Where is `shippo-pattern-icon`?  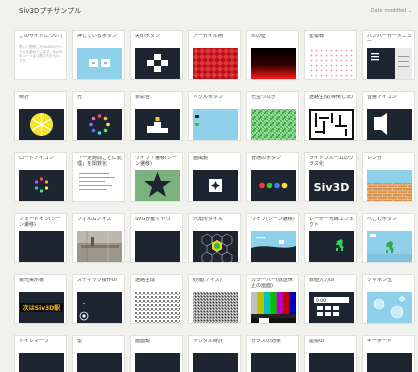 shippo-pattern-icon is located at coordinates (273, 124).